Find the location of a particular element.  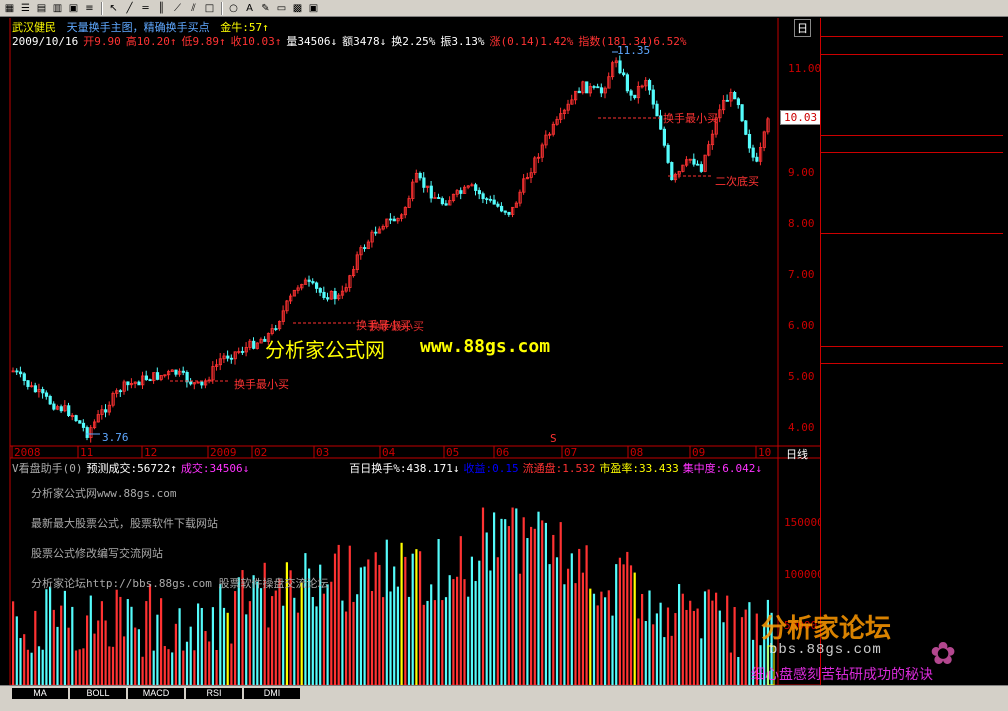

time-tick: 06 is located at coordinates (503, 452).